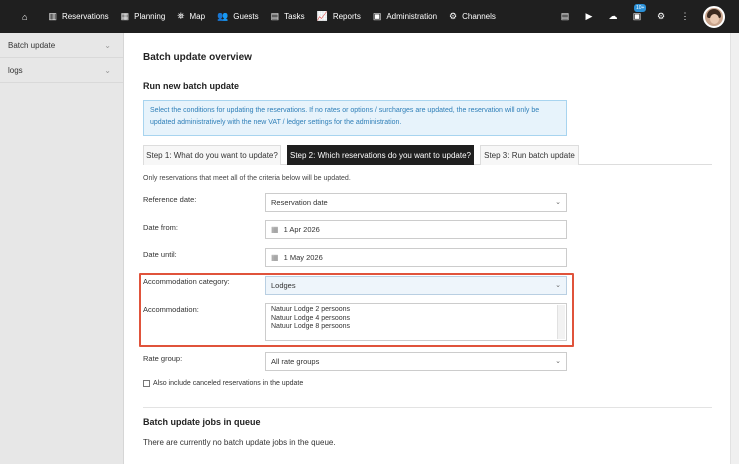  Describe the element at coordinates (416, 361) in the screenshot. I see `rate-group-select: All rate groups ⌄` at that location.